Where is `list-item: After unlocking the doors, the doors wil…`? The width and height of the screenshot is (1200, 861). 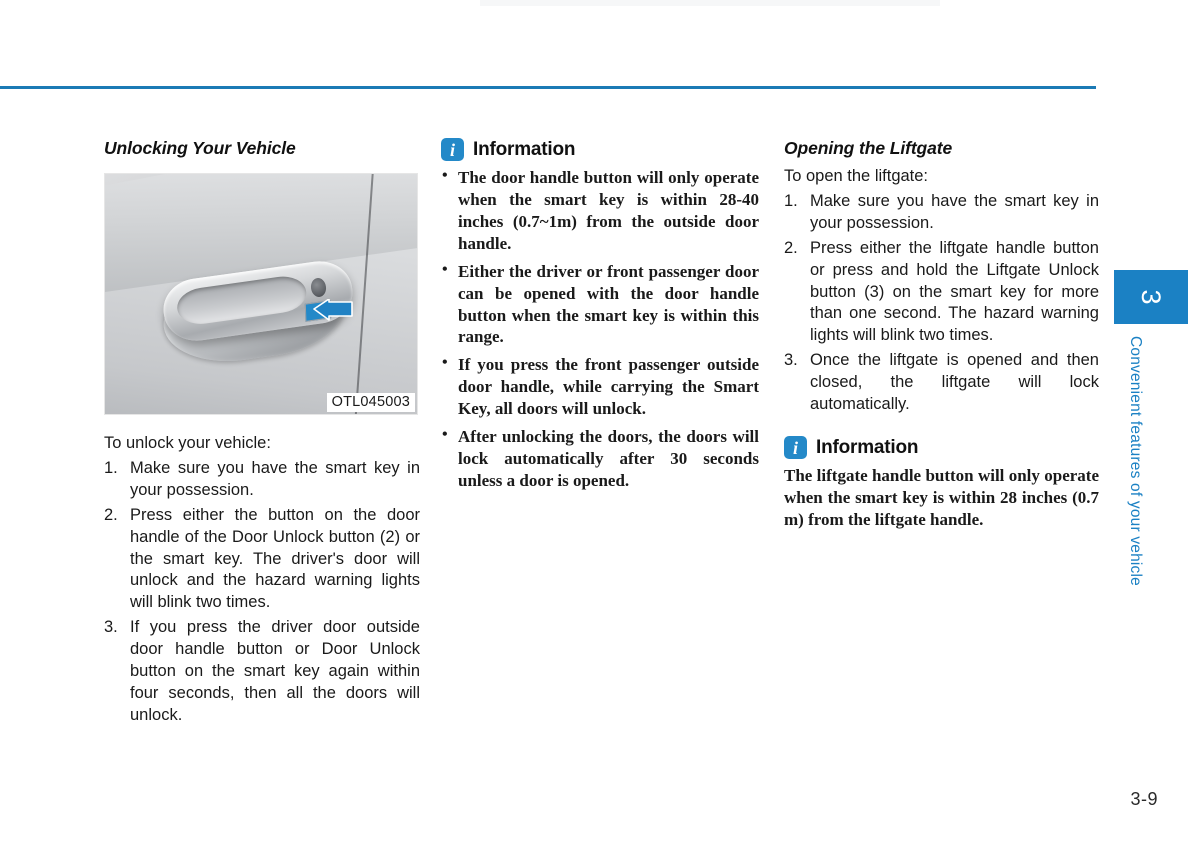 list-item: After unlocking the doors, the doors wil… is located at coordinates (600, 458).